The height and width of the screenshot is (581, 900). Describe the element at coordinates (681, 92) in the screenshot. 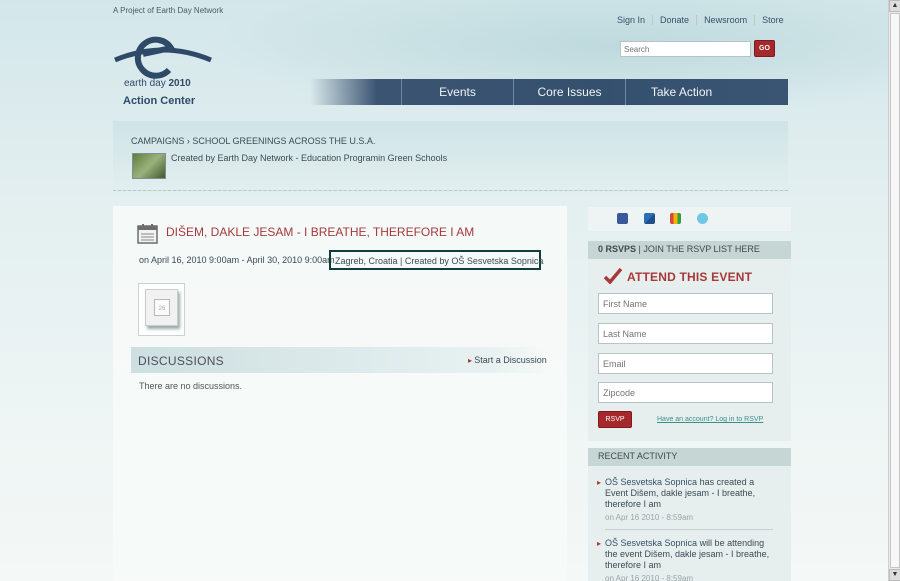

I see `nav-take-action: Take Action` at that location.